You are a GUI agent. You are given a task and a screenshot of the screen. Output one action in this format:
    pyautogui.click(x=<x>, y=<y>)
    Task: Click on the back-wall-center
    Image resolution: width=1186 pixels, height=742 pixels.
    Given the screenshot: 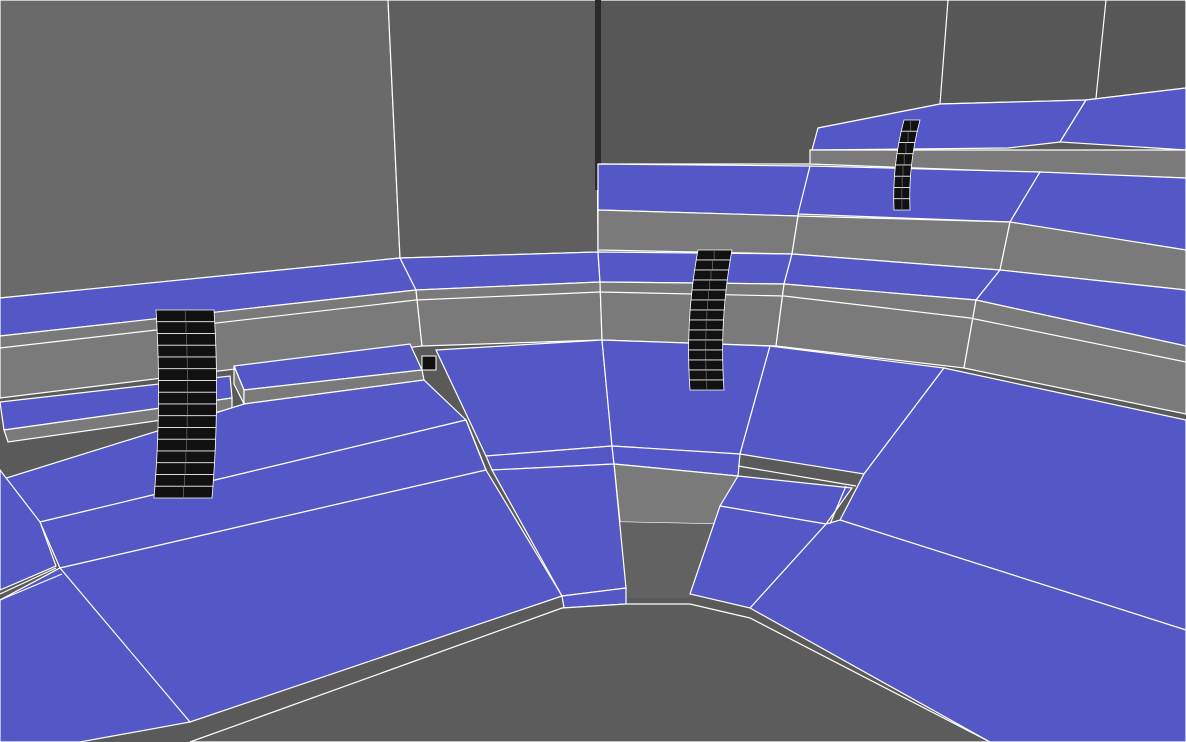 What is the action you would take?
    pyautogui.click(x=493, y=129)
    